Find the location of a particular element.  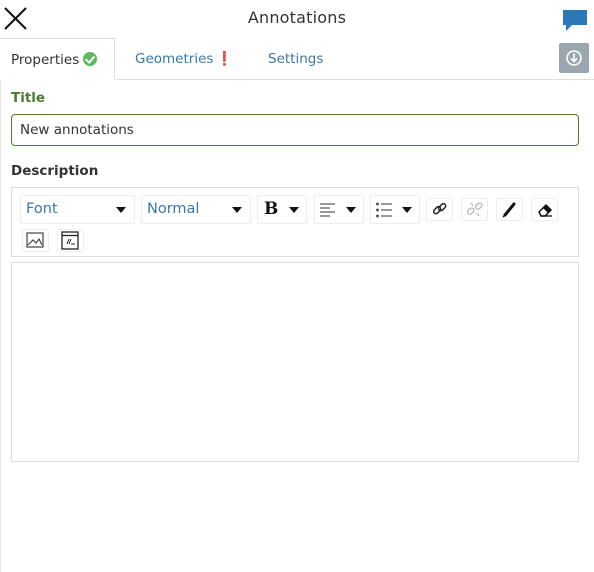

title-label: Title is located at coordinates (28, 98).